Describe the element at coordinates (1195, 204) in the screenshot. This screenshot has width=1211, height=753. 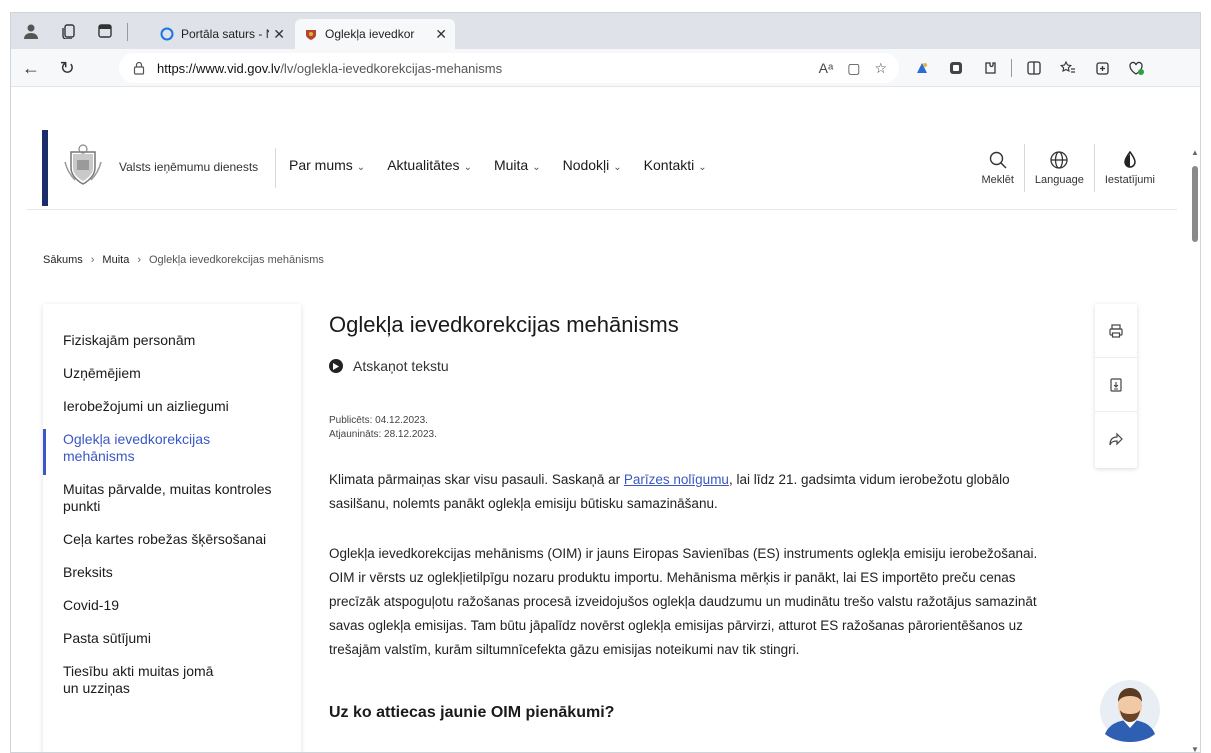
I see `scroll-thumb` at that location.